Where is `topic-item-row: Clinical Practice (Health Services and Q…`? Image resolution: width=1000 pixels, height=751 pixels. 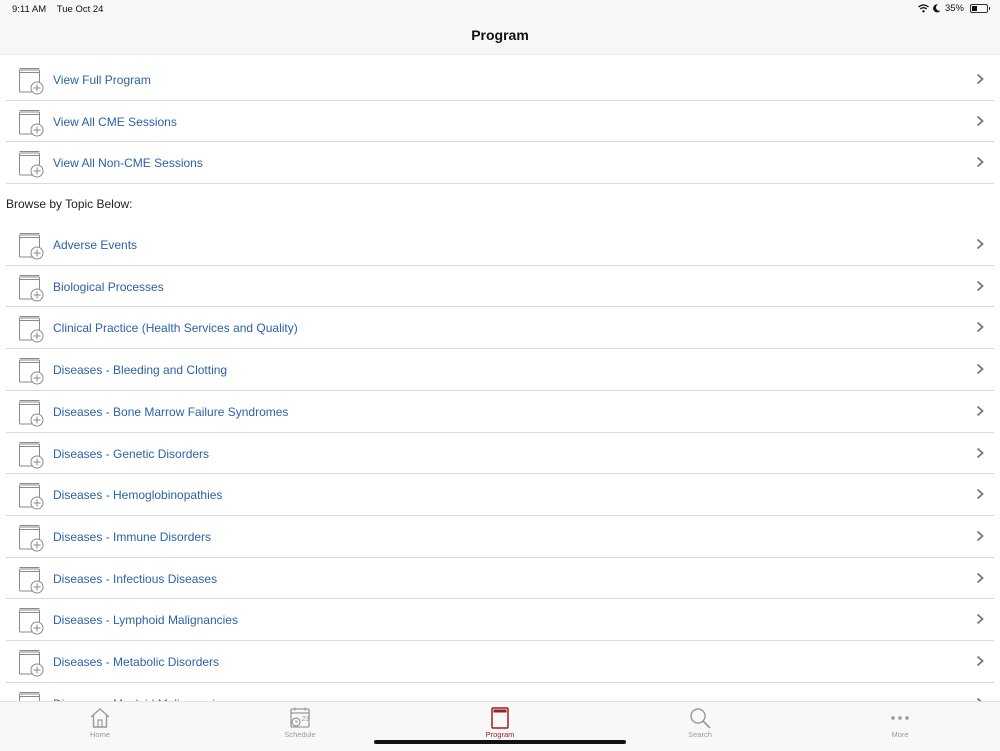 topic-item-row: Clinical Practice (Health Services and Q… is located at coordinates (500, 328).